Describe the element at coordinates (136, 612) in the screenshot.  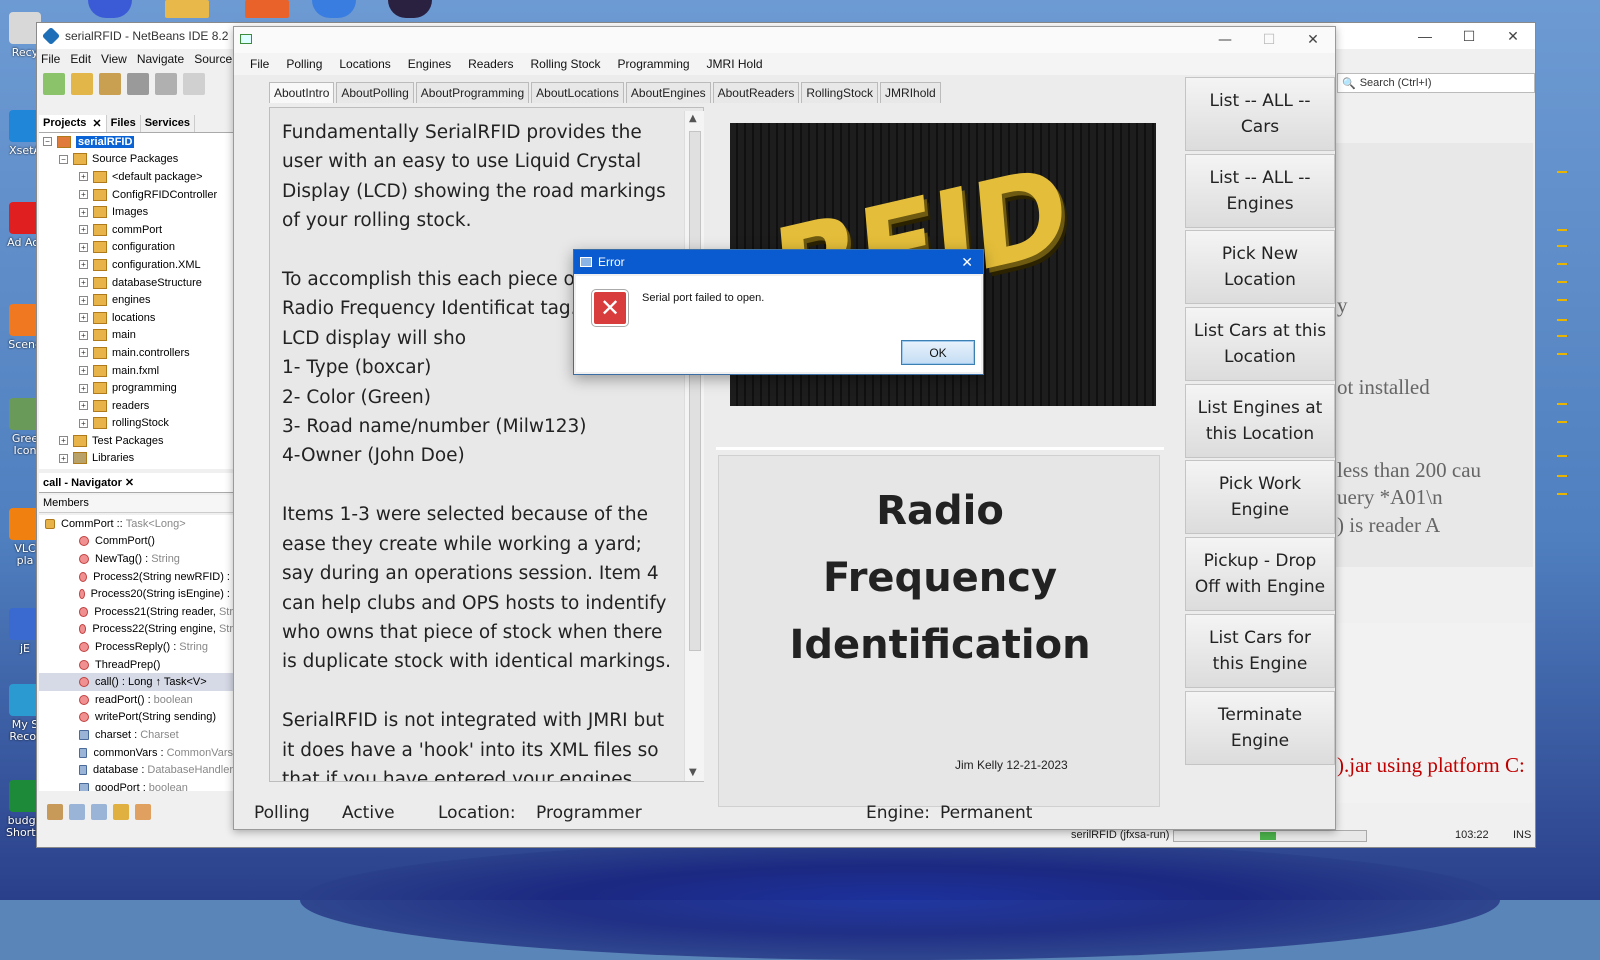
I see `navigator-member: Process21(String reader, Str` at that location.